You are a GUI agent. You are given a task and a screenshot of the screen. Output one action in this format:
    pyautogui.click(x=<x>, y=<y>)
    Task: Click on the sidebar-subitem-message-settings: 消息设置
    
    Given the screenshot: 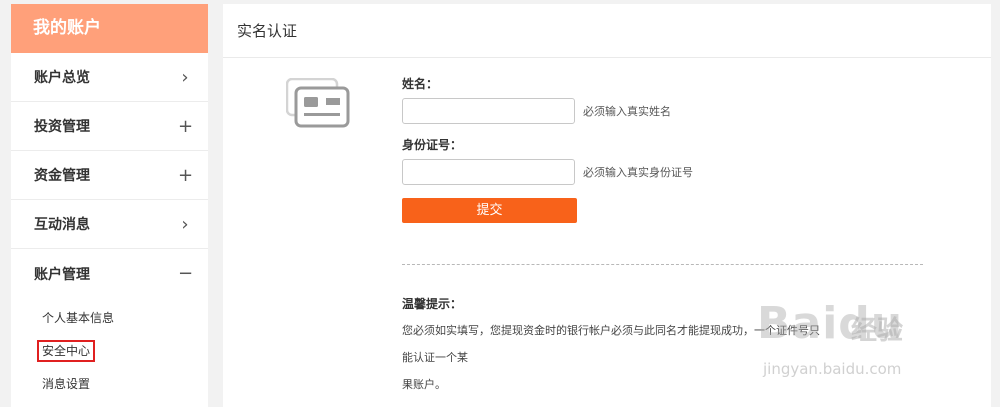 What is the action you would take?
    pyautogui.click(x=109, y=384)
    